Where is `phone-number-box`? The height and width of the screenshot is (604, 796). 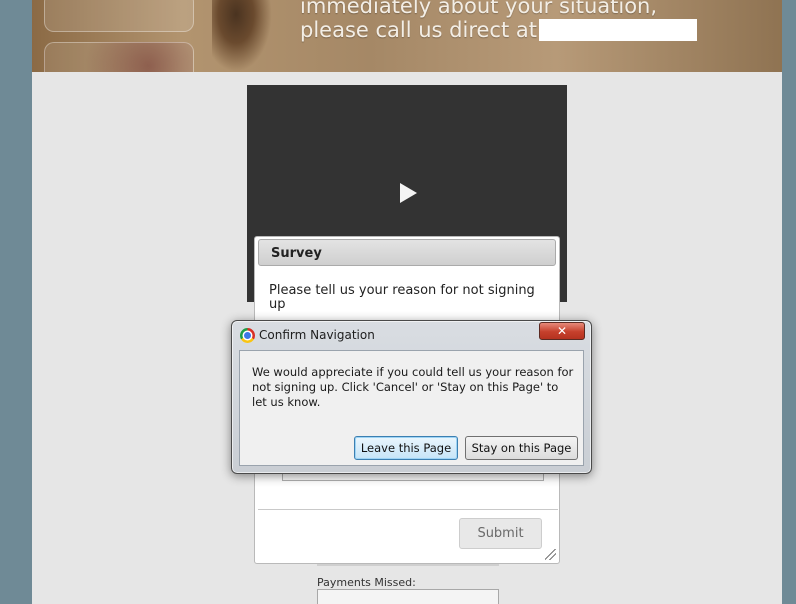
phone-number-box is located at coordinates (618, 30).